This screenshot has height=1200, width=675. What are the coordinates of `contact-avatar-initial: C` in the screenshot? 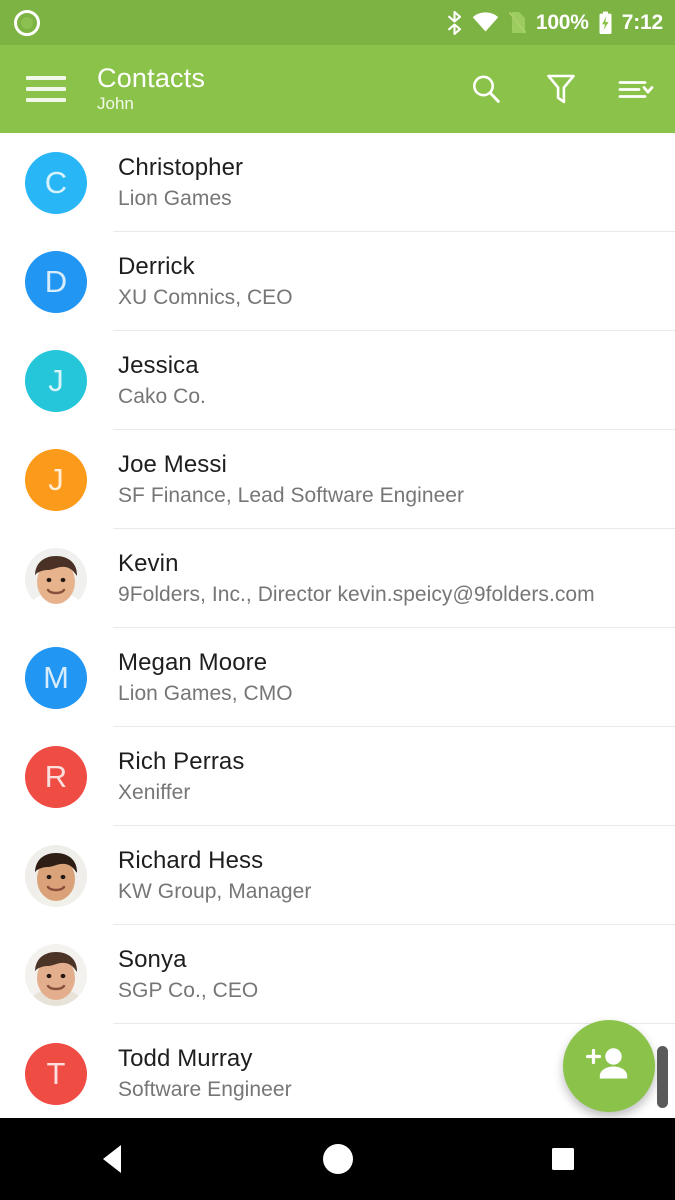 It's located at (56, 182).